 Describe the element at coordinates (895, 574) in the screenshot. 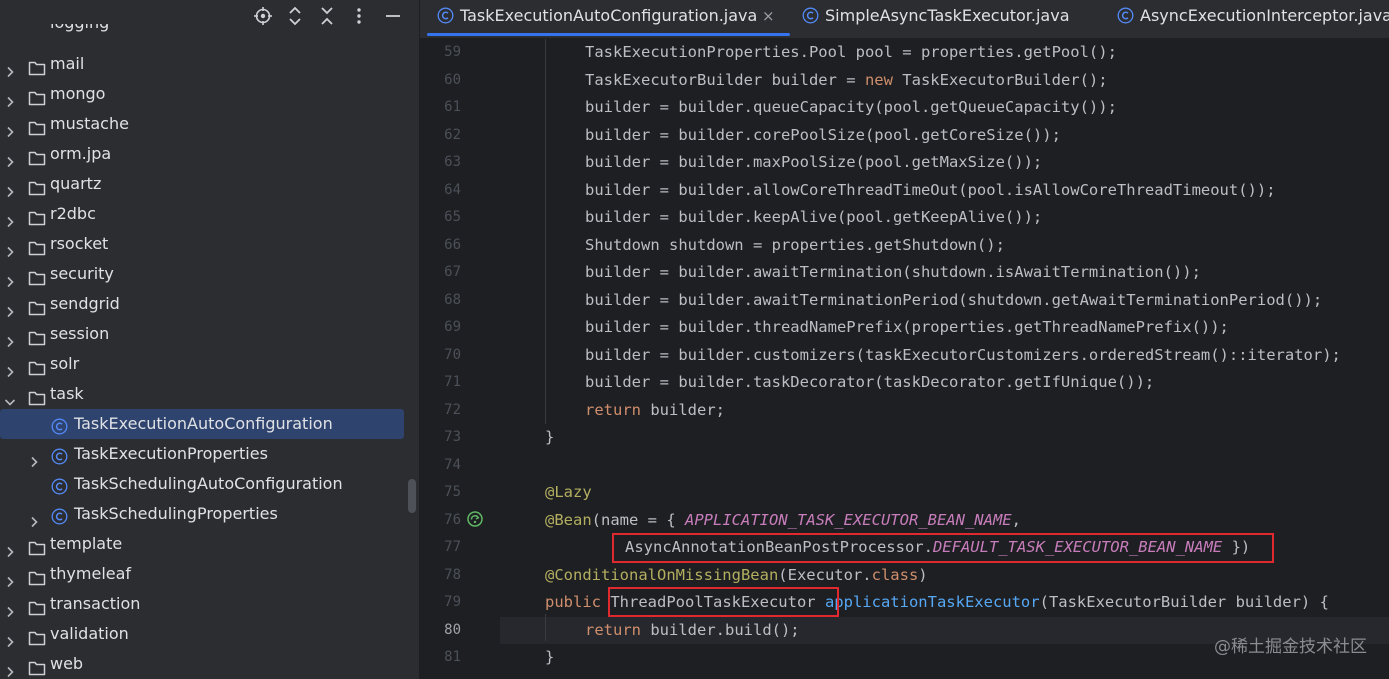

I see `code-token: class` at that location.